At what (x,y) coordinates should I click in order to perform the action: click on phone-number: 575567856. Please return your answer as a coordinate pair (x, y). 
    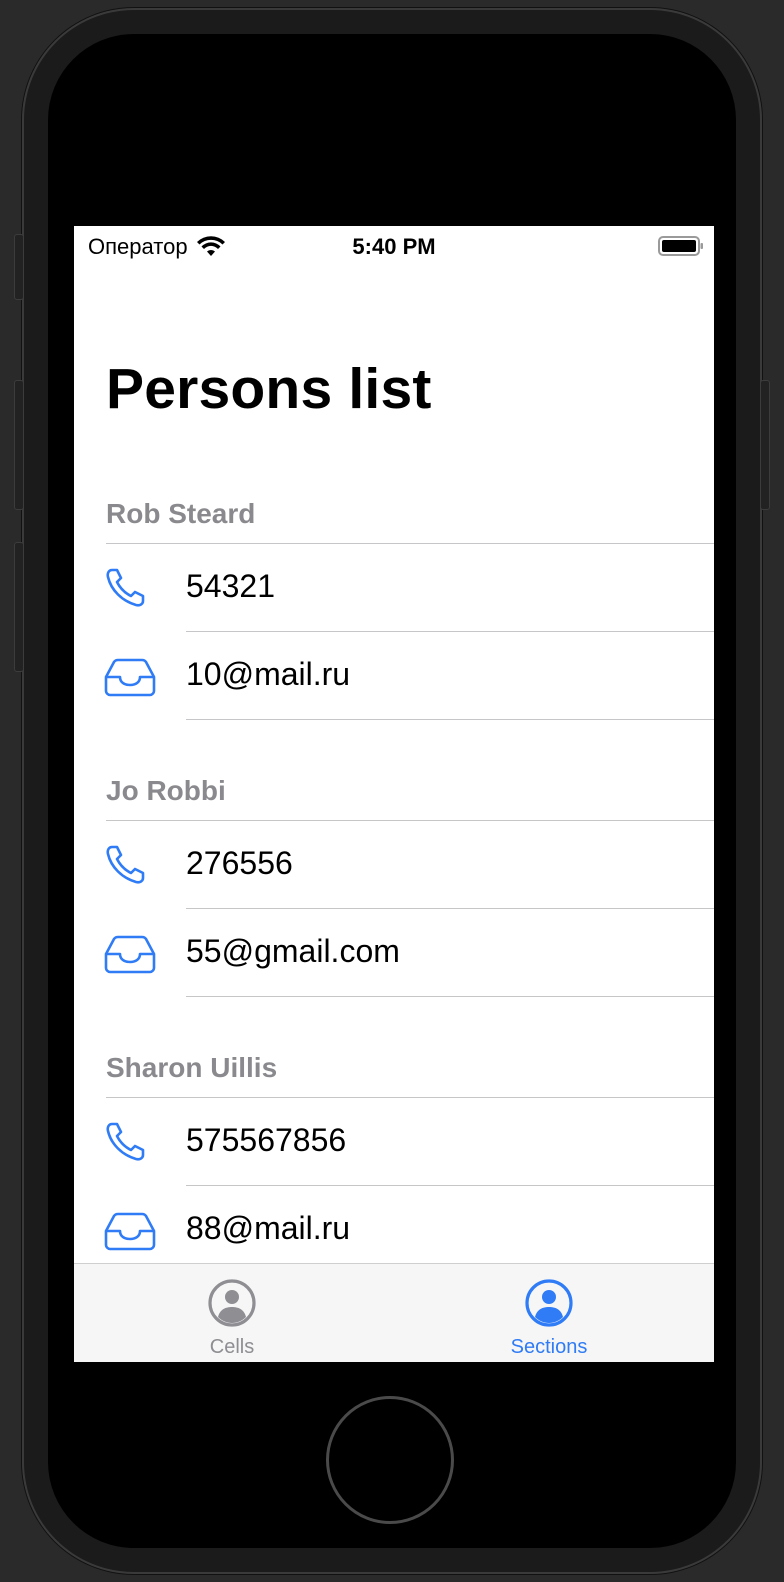
    Looking at the image, I should click on (266, 1140).